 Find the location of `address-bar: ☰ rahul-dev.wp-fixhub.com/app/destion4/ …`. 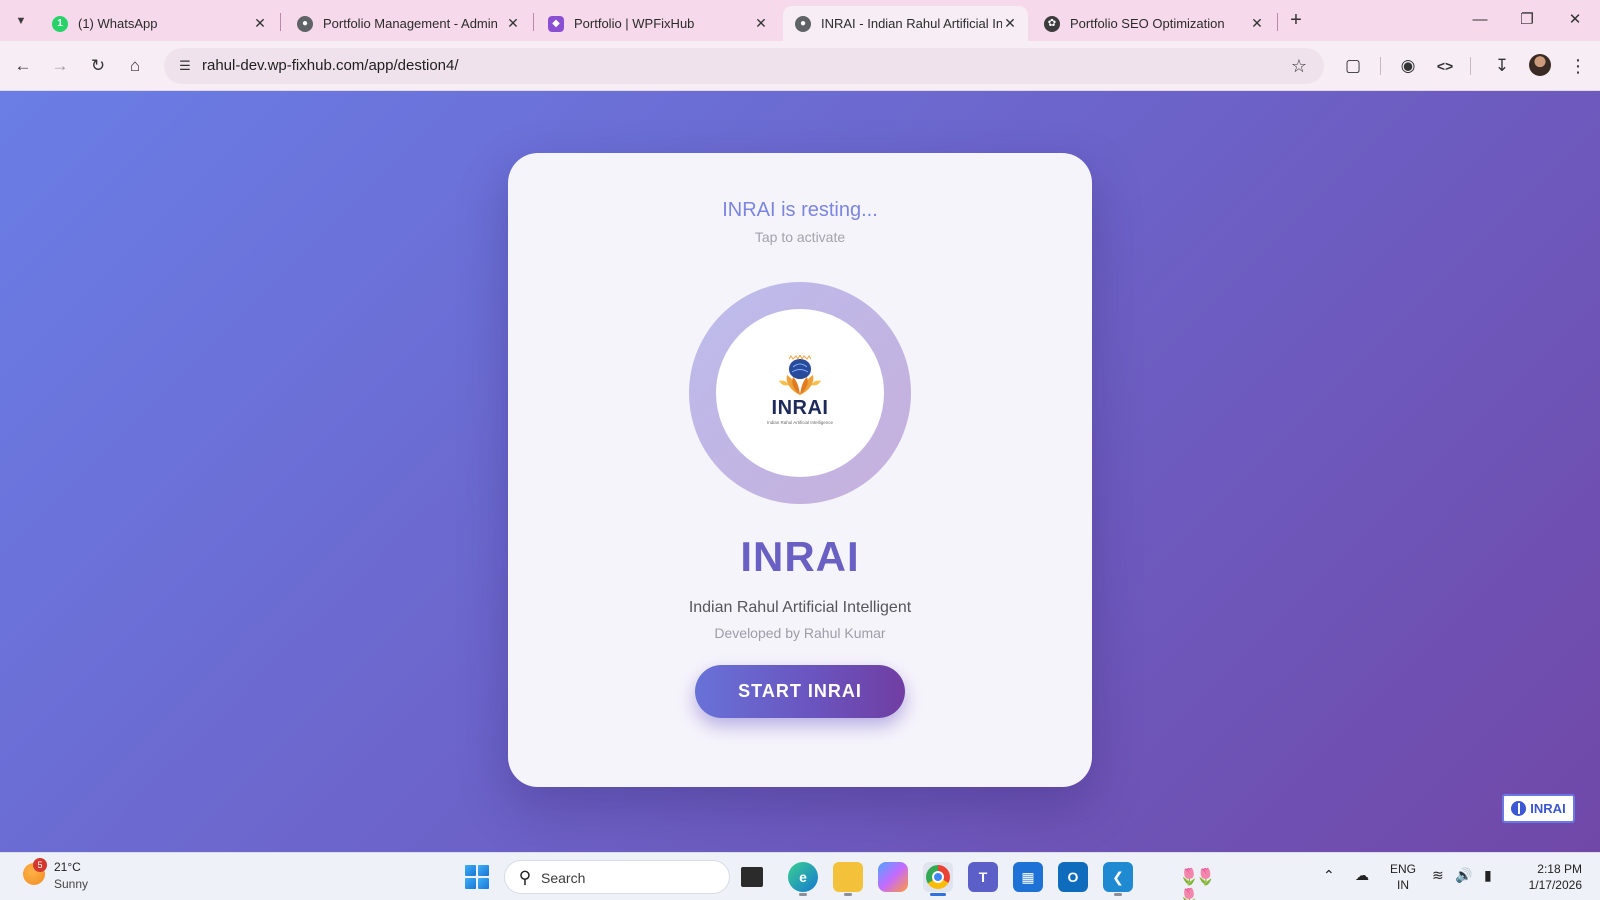

address-bar: ☰ rahul-dev.wp-fixhub.com/app/destion4/ … is located at coordinates (744, 66).